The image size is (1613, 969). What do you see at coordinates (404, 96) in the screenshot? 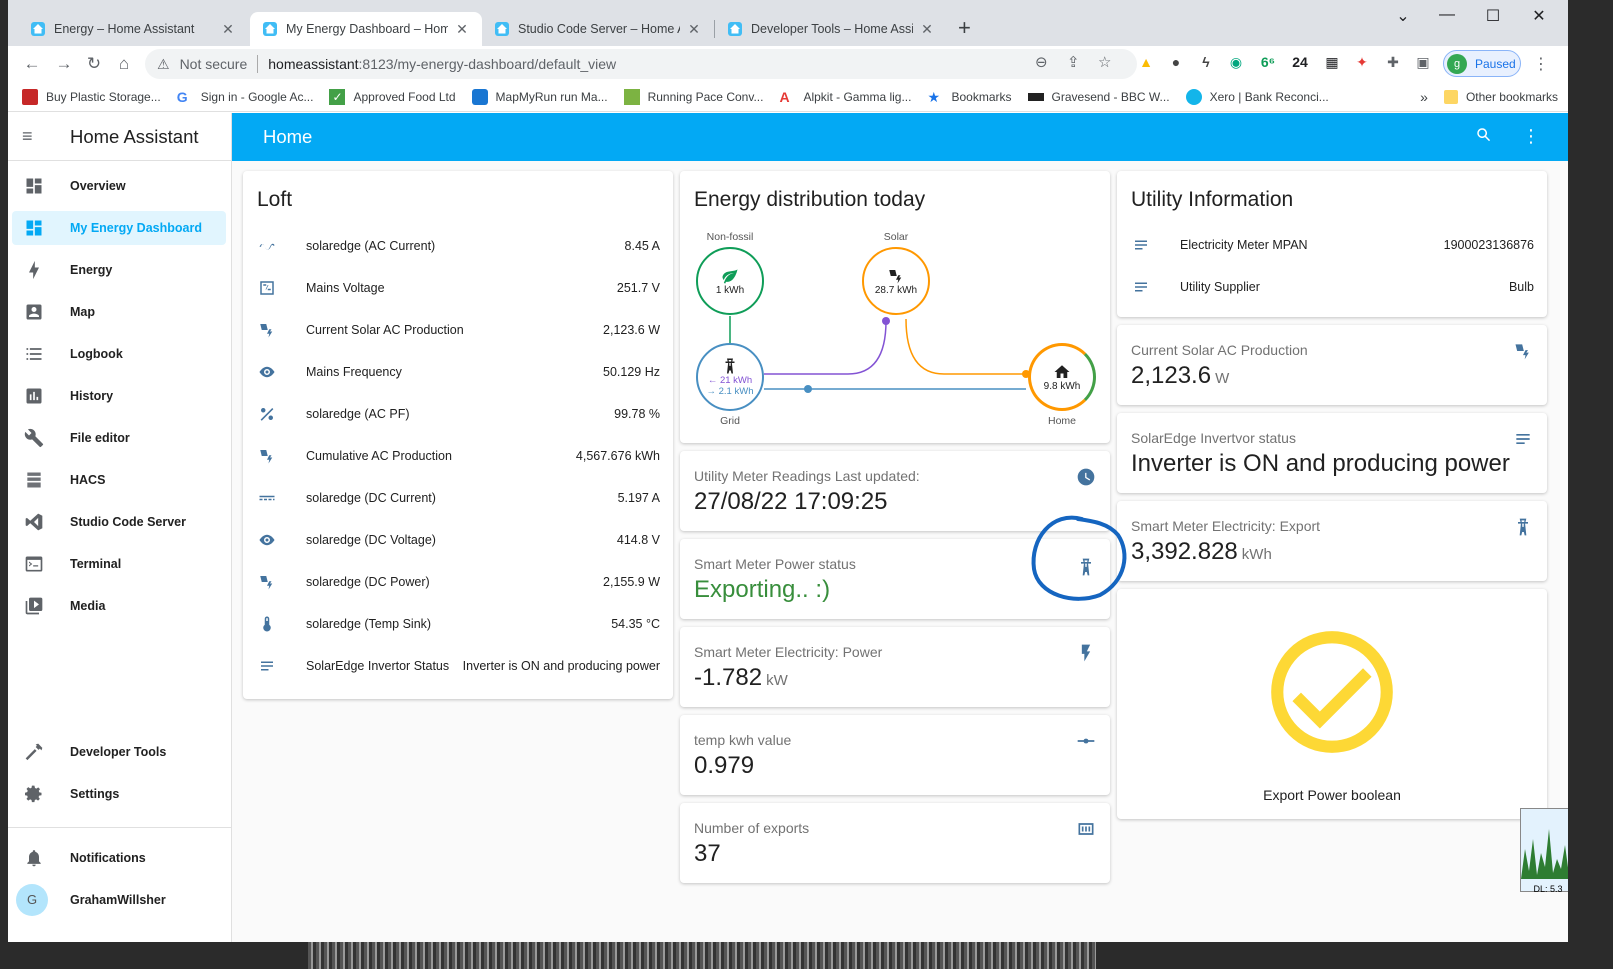
I see `bookmark-label: Approved Food Ltd` at bounding box center [404, 96].